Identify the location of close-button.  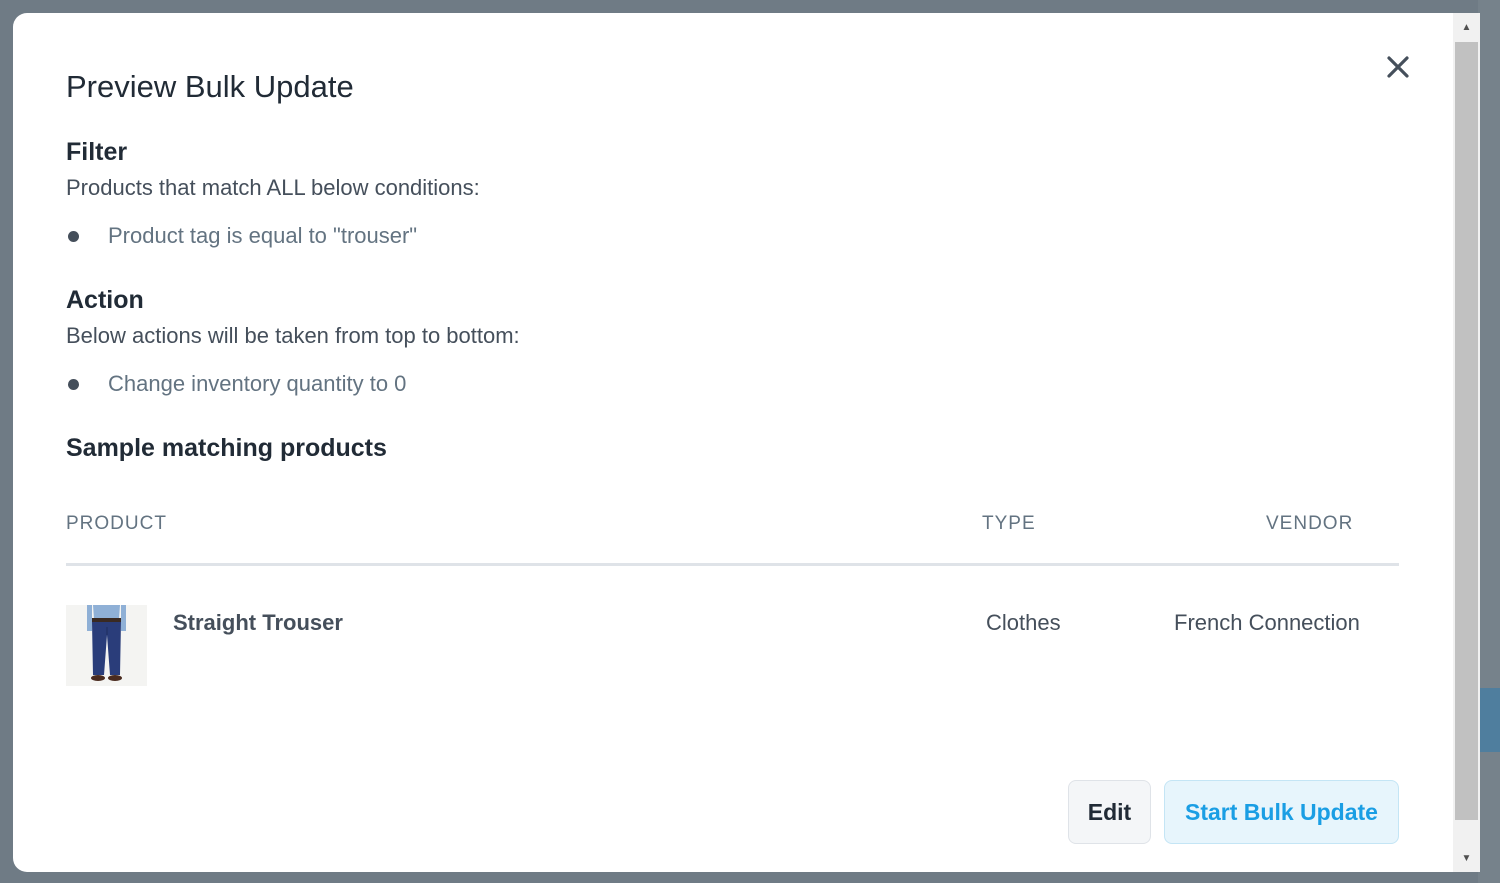
(1398, 67).